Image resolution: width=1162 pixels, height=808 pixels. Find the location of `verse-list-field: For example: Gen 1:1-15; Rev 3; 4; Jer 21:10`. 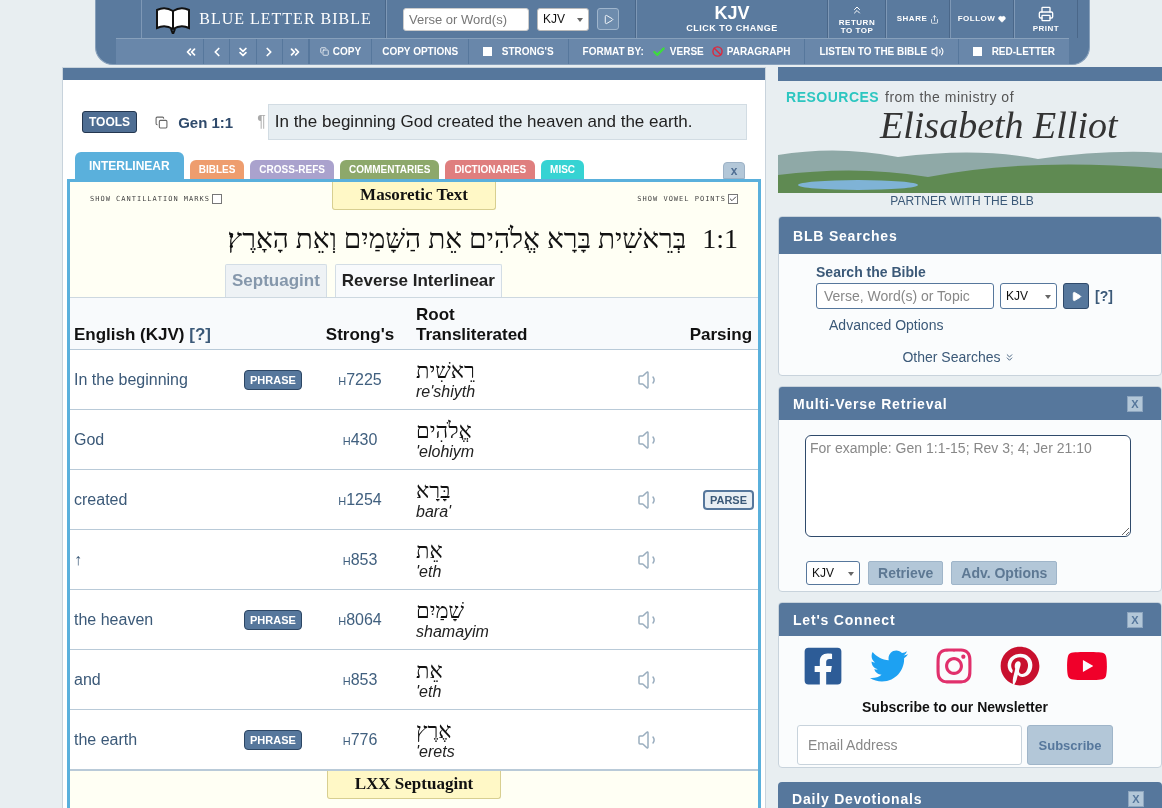

verse-list-field: For example: Gen 1:1-15; Rev 3; 4; Jer 21:10 is located at coordinates (968, 486).